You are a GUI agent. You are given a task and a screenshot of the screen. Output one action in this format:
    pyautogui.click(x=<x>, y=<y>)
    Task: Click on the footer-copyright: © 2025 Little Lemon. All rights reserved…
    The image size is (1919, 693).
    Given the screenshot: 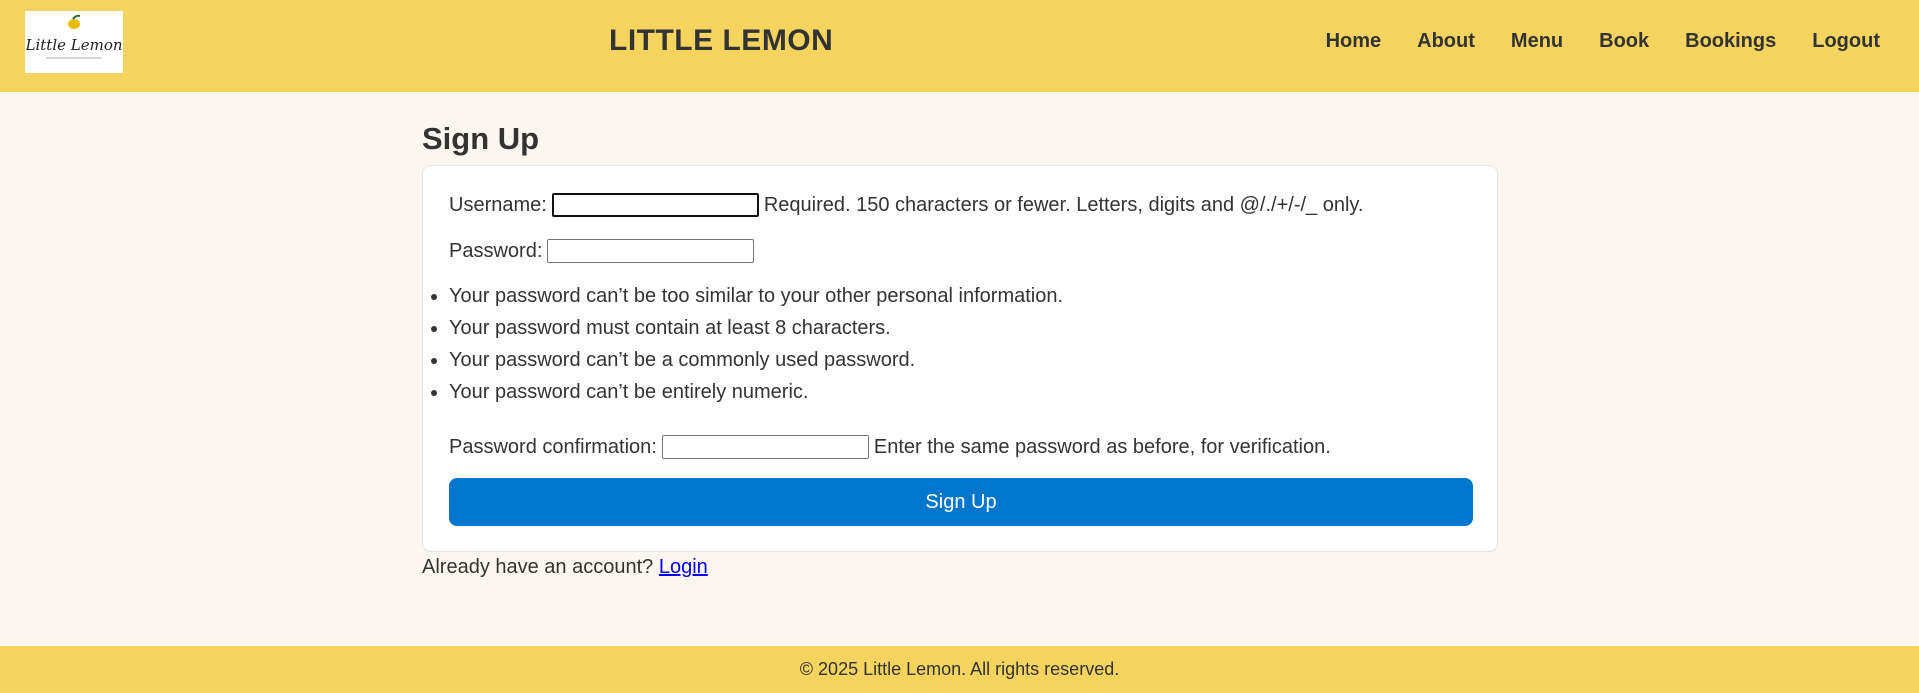 What is the action you would take?
    pyautogui.click(x=959, y=669)
    